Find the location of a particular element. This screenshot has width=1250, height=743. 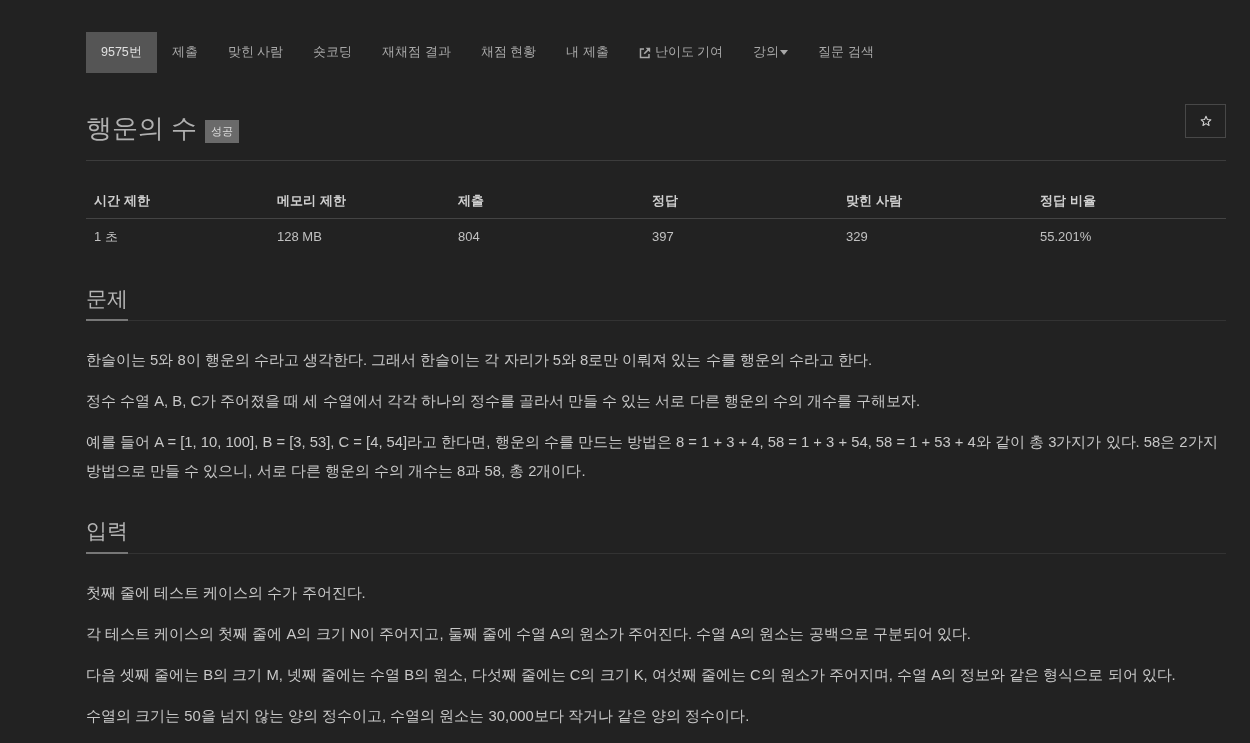

nav-tab: 난이도 기여 is located at coordinates (681, 52).